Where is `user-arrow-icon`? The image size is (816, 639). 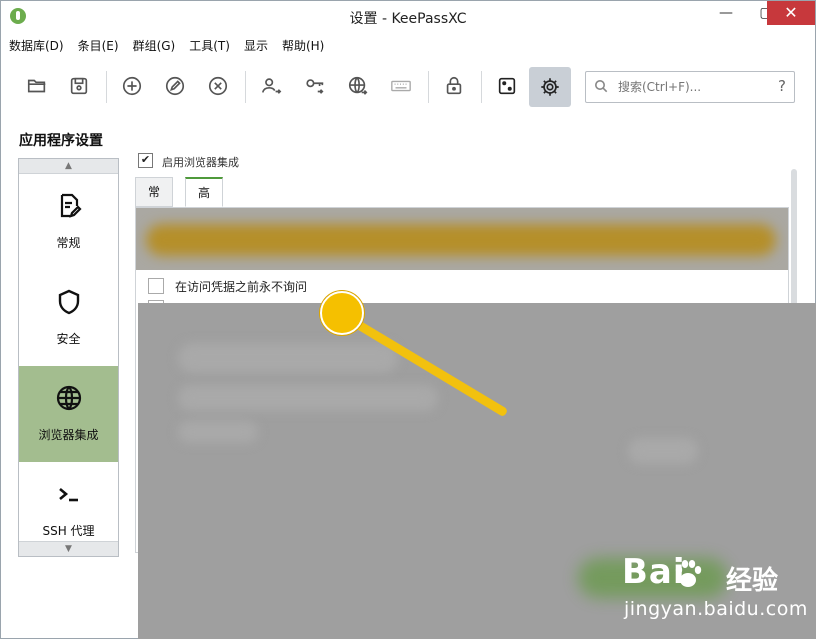 user-arrow-icon is located at coordinates (271, 86).